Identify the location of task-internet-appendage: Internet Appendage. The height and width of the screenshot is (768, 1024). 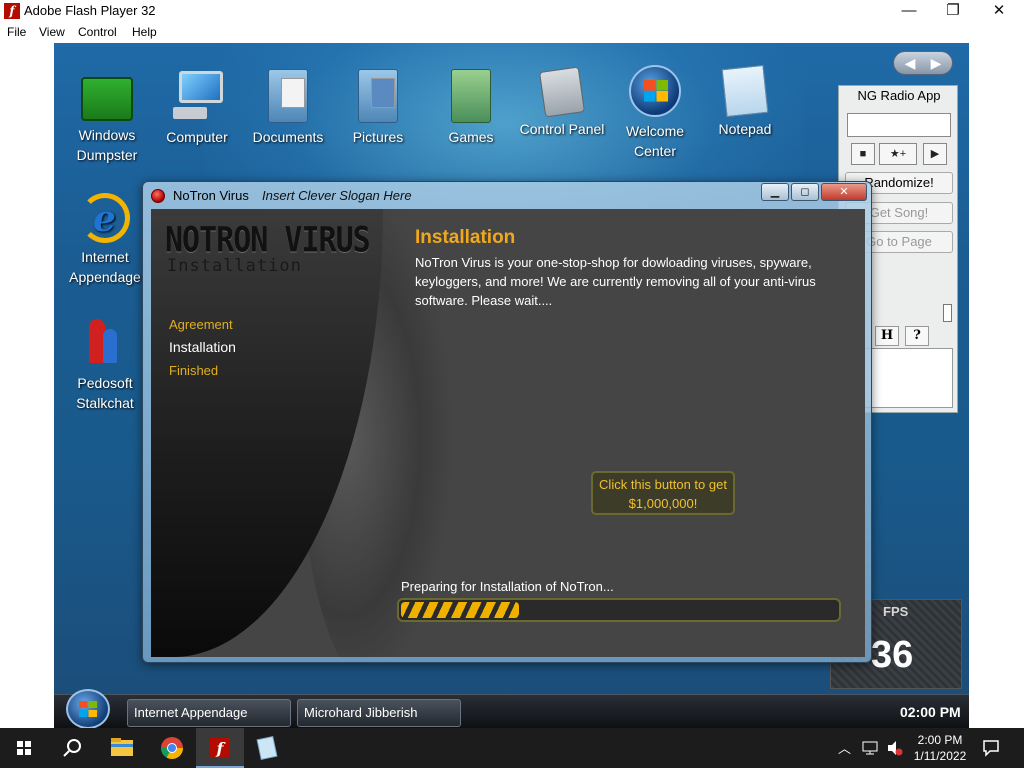
(209, 713).